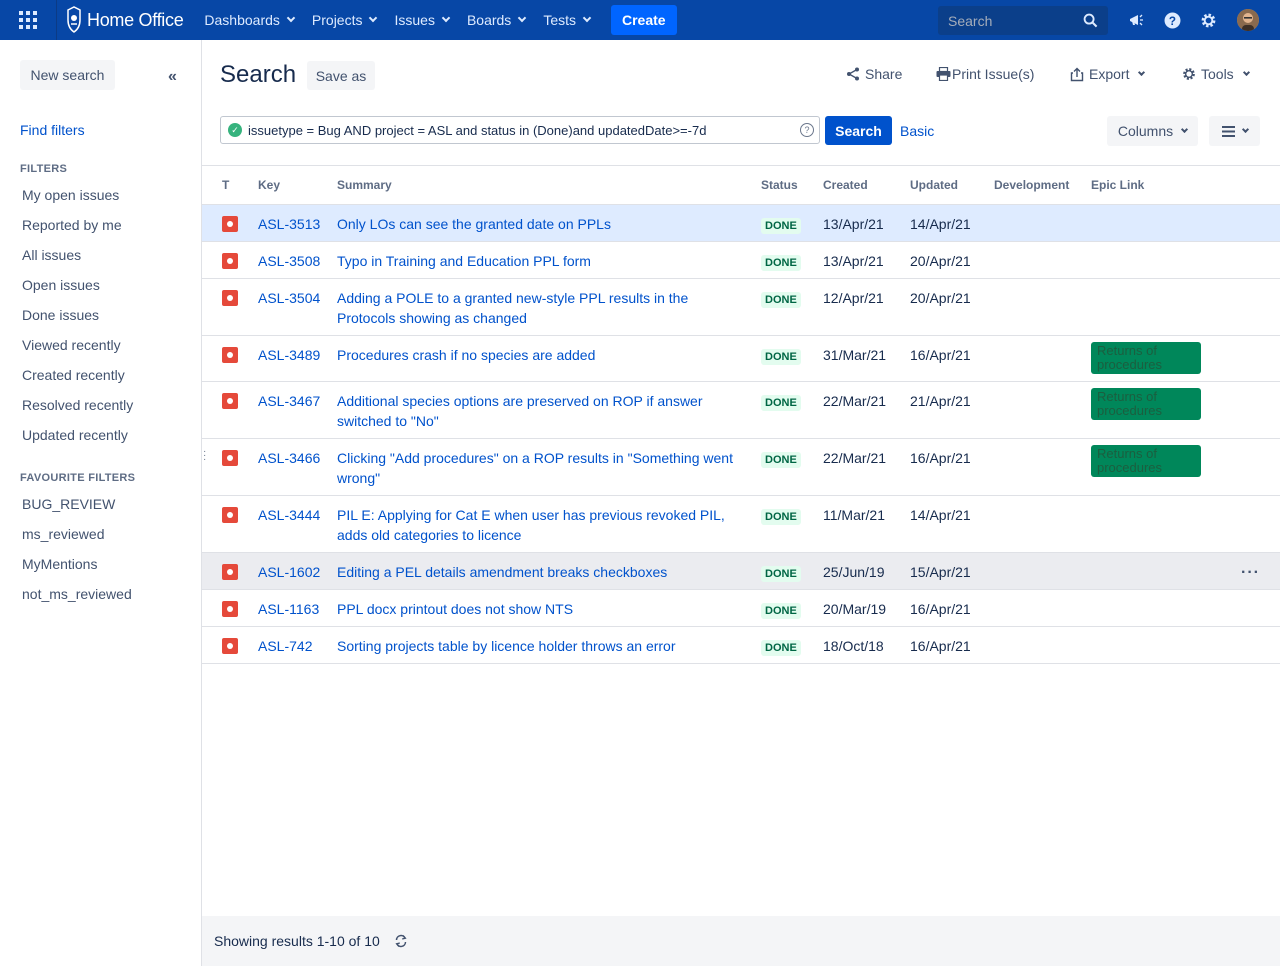 Image resolution: width=1280 pixels, height=966 pixels. What do you see at coordinates (344, 20) in the screenshot?
I see `nav-projects: Projects` at bounding box center [344, 20].